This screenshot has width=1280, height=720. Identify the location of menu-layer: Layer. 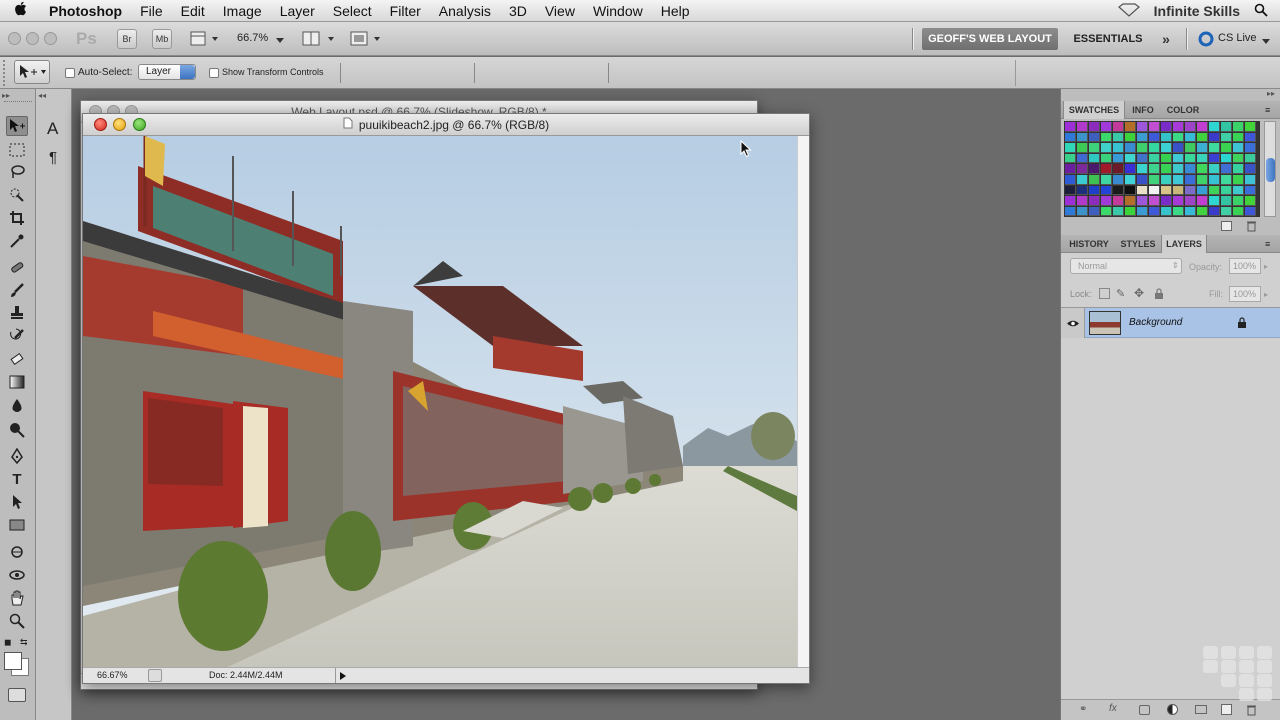
(297, 11).